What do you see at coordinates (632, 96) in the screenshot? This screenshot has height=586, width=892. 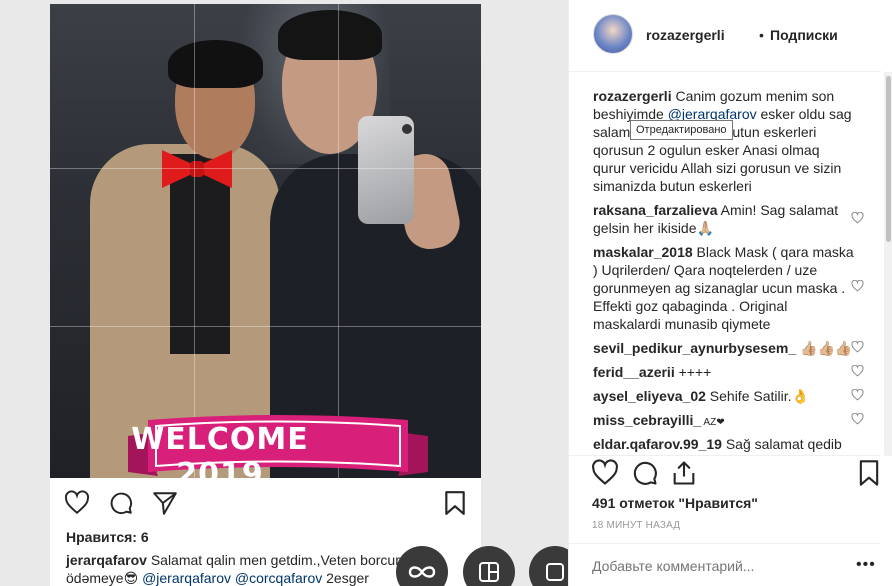 I see `caption-author: rozazergerli` at bounding box center [632, 96].